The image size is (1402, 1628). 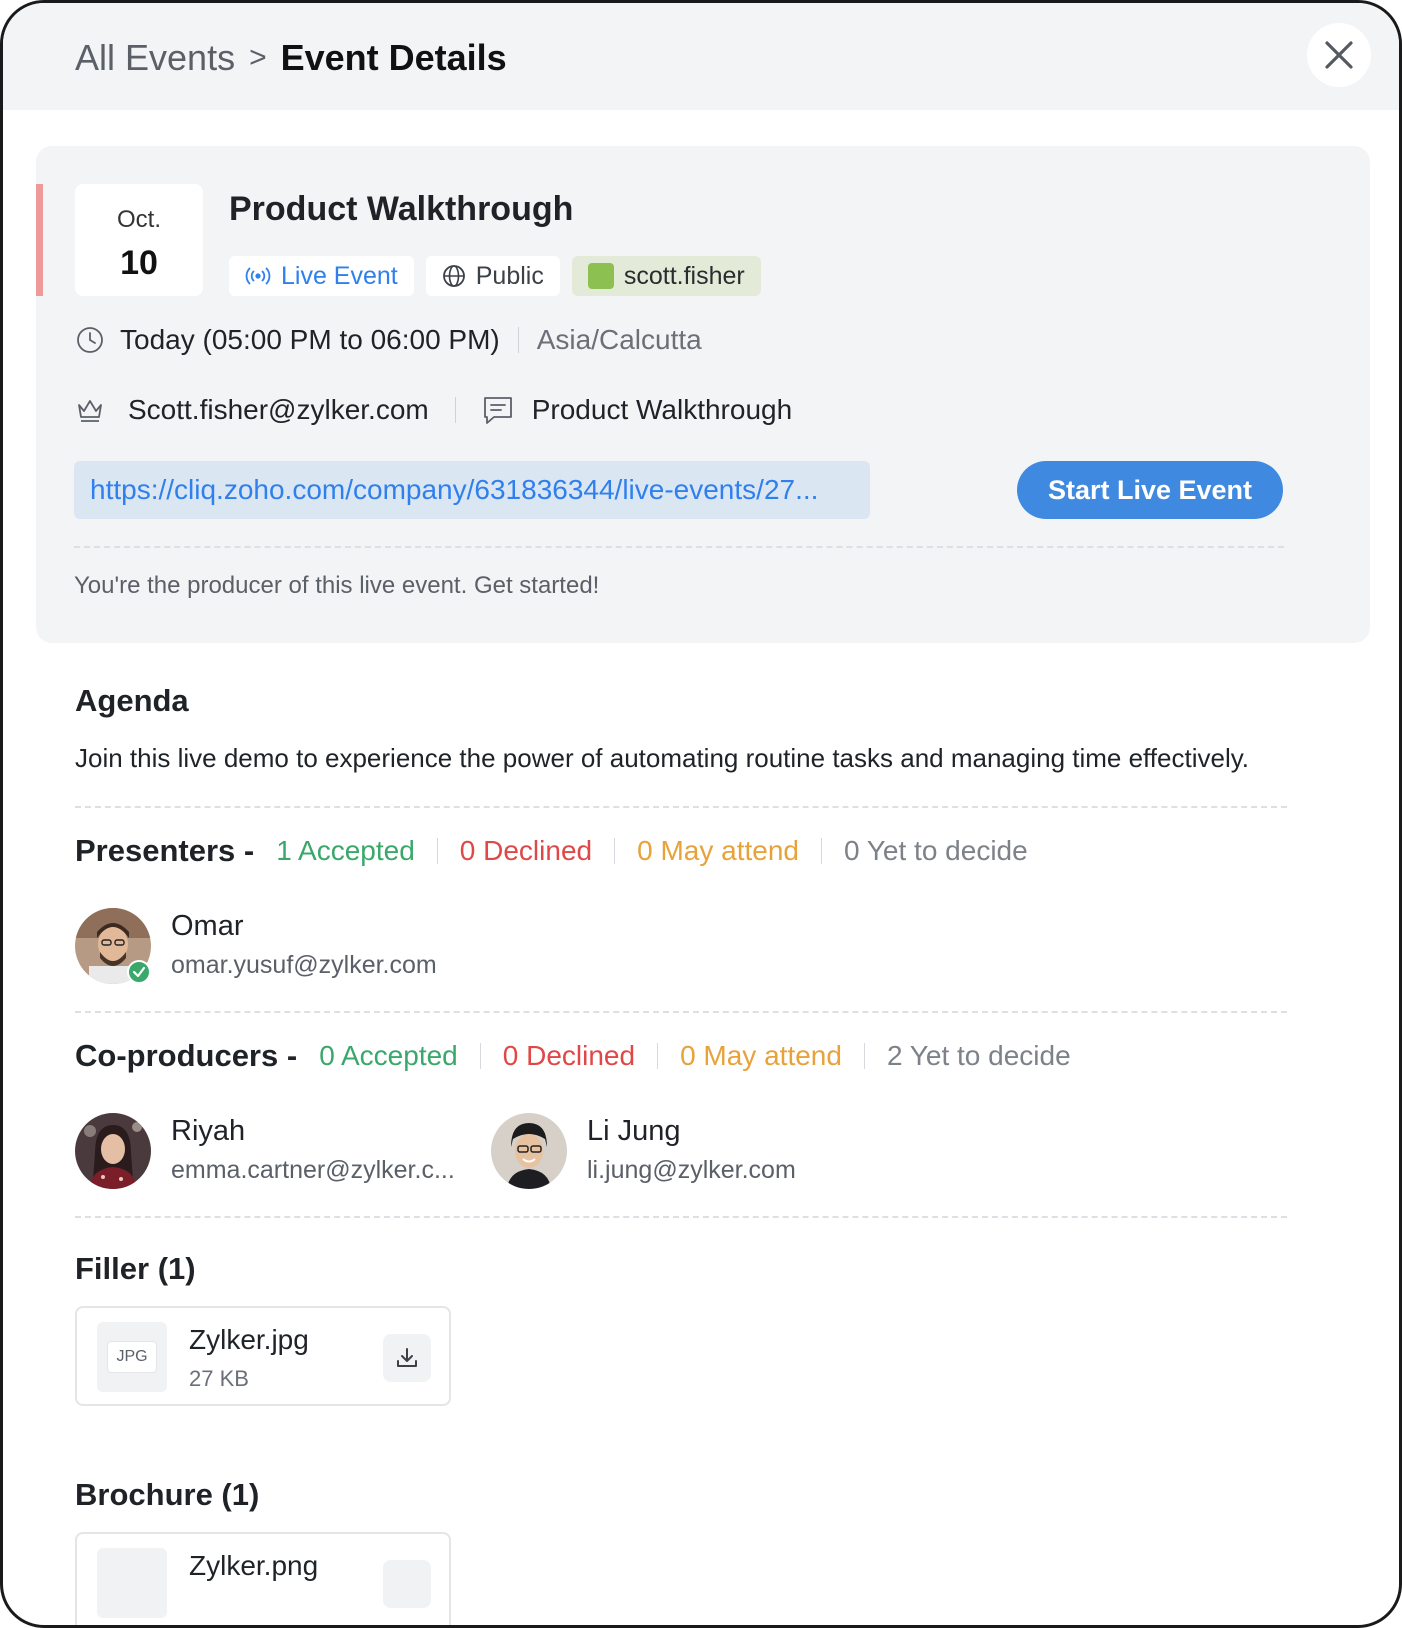 I want to click on event-timezone: Asia/Calcutta, so click(x=619, y=339).